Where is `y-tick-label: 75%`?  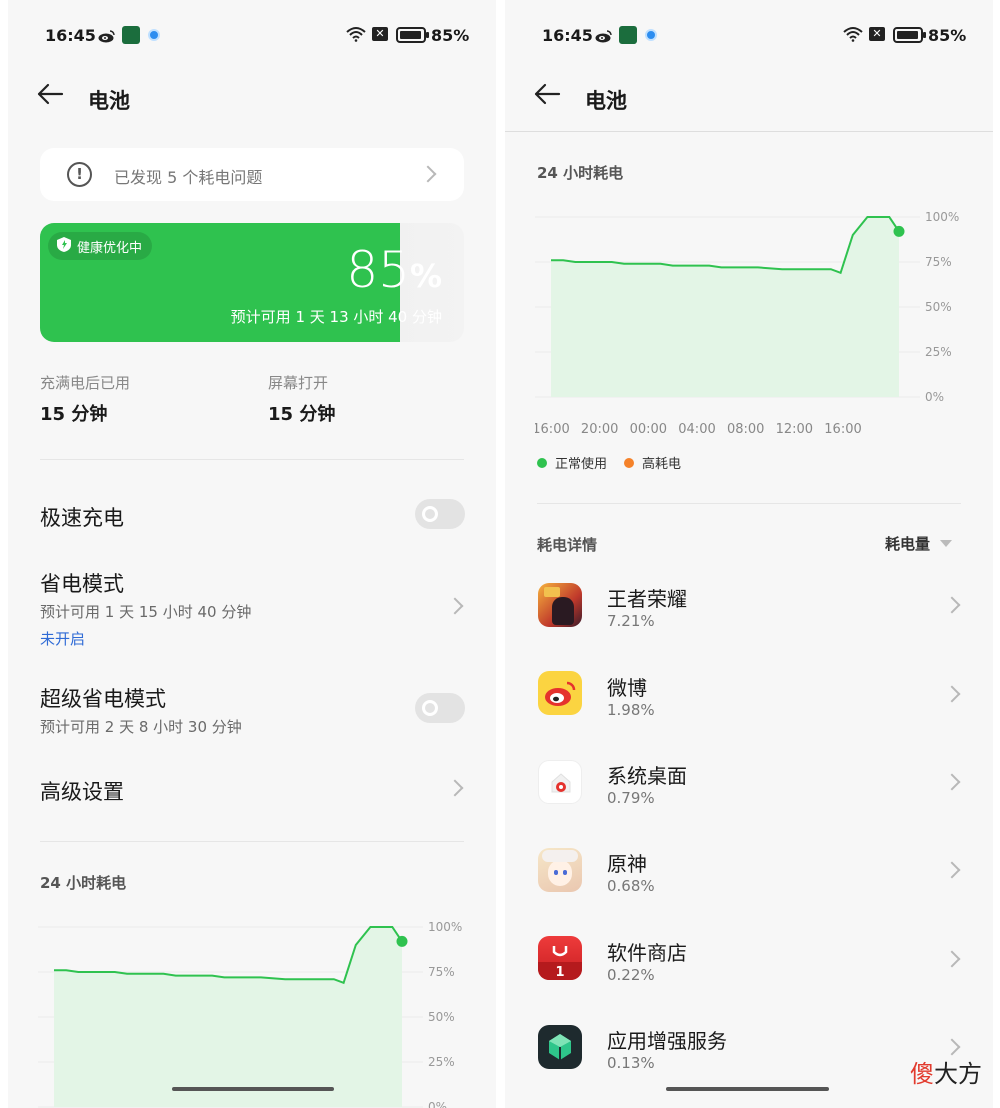 y-tick-label: 75% is located at coordinates (441, 972).